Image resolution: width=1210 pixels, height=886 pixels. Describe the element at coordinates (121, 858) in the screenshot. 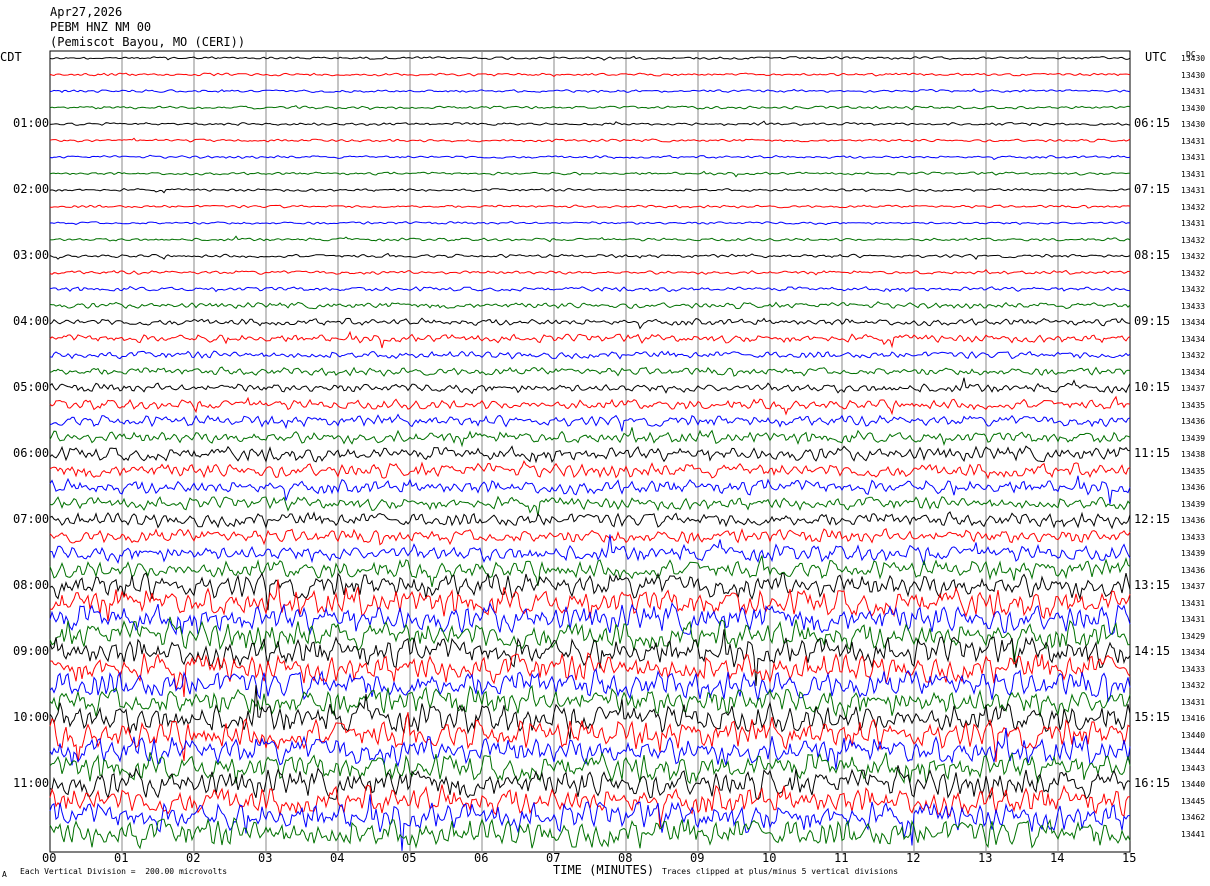

I see `x-tick-label: 01` at that location.